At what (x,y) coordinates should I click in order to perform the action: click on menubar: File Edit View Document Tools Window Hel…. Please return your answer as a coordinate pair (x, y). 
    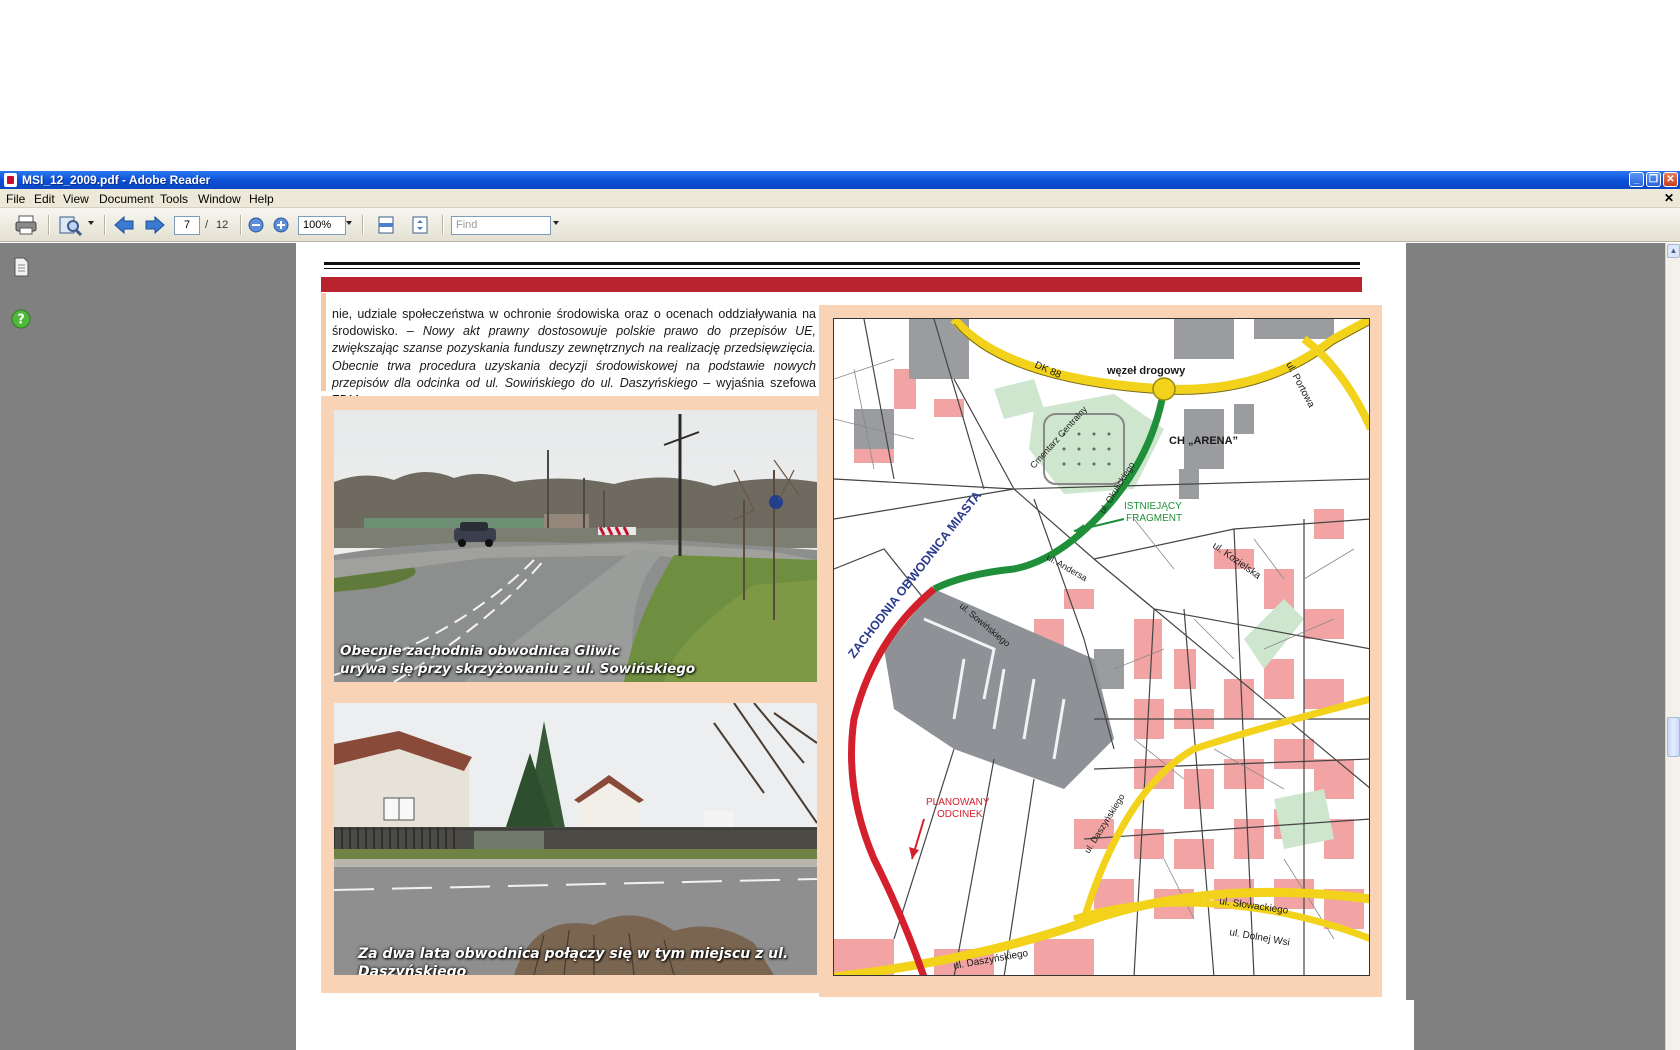
    Looking at the image, I should click on (840, 198).